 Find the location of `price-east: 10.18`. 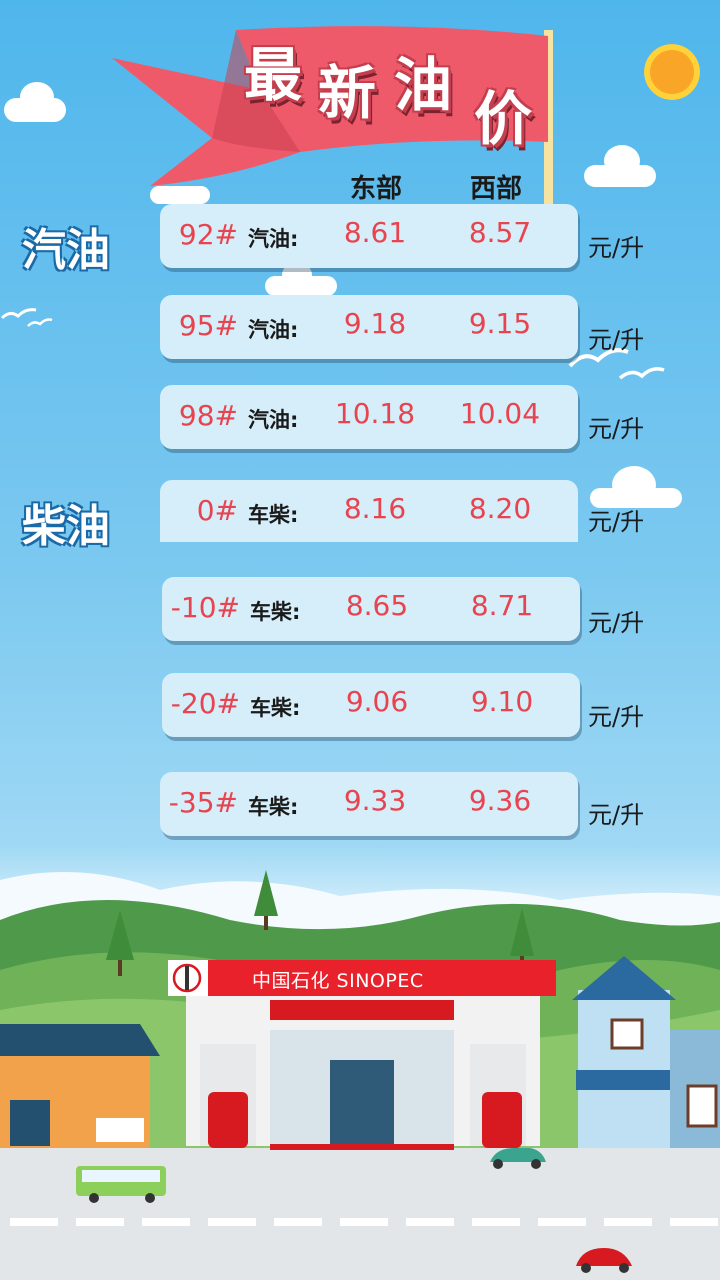

price-east: 10.18 is located at coordinates (375, 413).